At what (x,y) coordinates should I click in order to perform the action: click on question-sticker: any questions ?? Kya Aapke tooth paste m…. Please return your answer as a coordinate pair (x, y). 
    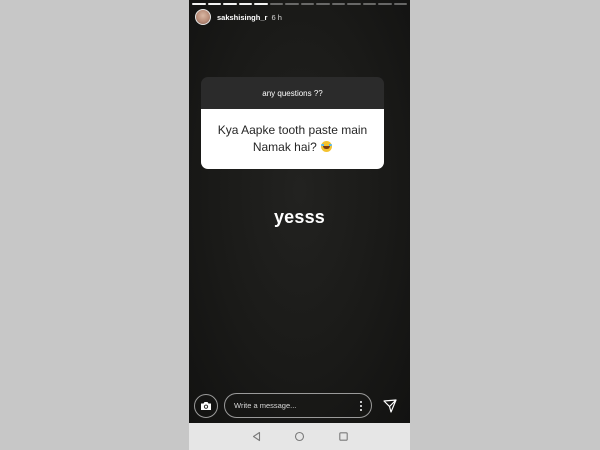
    Looking at the image, I should click on (292, 123).